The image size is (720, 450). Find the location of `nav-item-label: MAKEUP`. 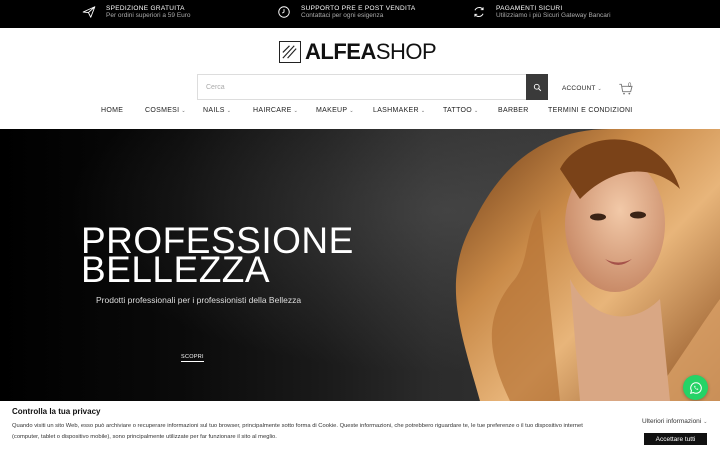

nav-item-label: MAKEUP is located at coordinates (332, 110).